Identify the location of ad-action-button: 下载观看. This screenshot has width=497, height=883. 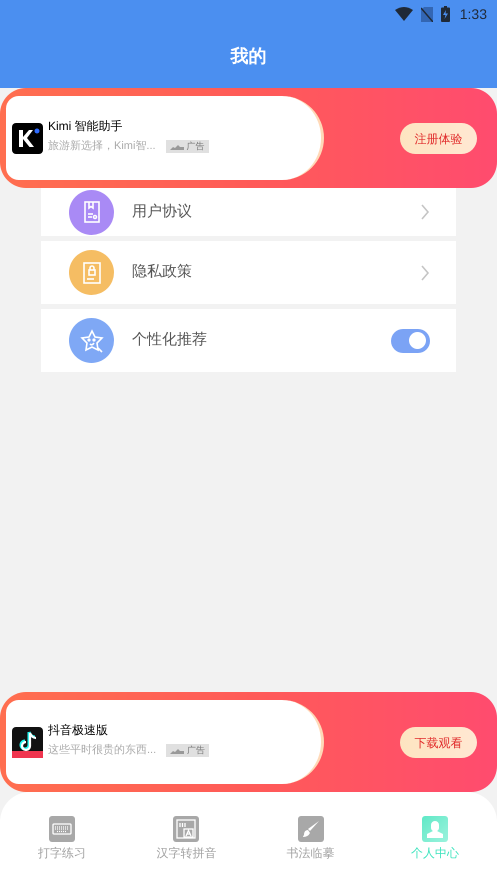
(438, 742).